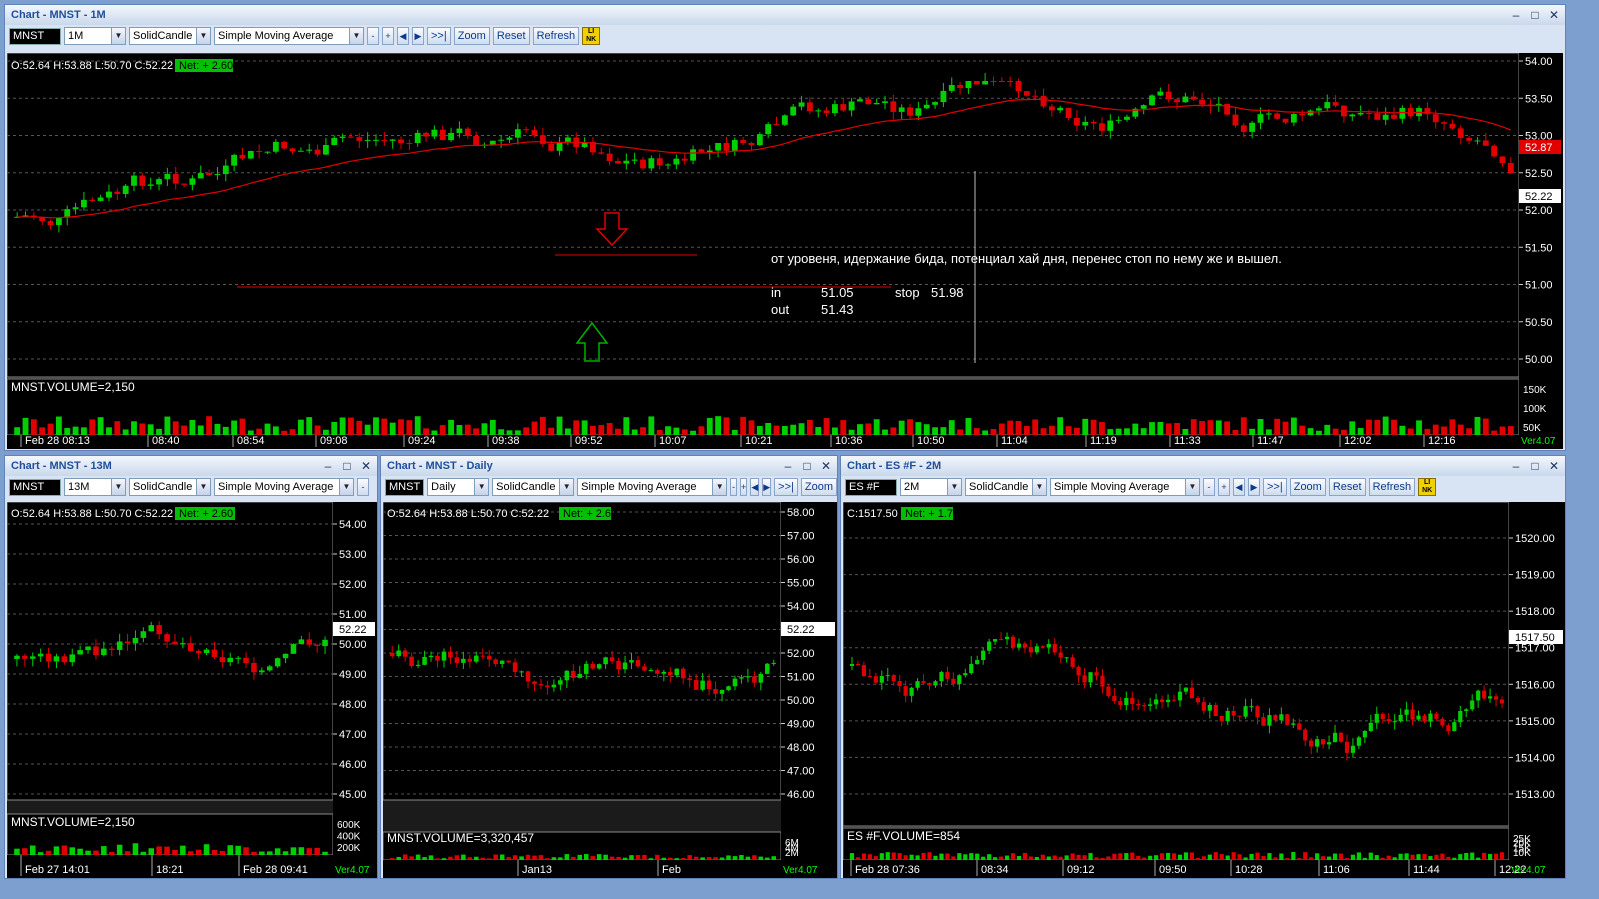 The width and height of the screenshot is (1599, 899). I want to click on window-titlebar: Chart - MNST - 1M – □ ✕, so click(785, 15).